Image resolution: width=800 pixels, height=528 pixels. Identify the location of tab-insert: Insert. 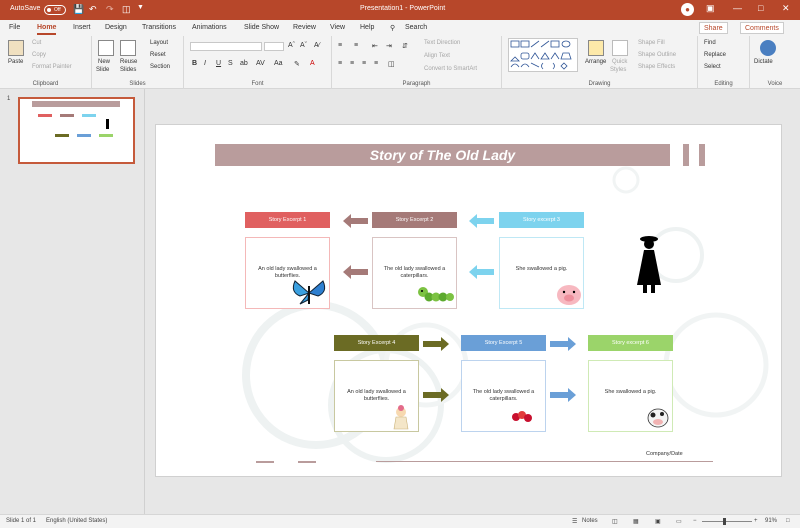
(82, 27).